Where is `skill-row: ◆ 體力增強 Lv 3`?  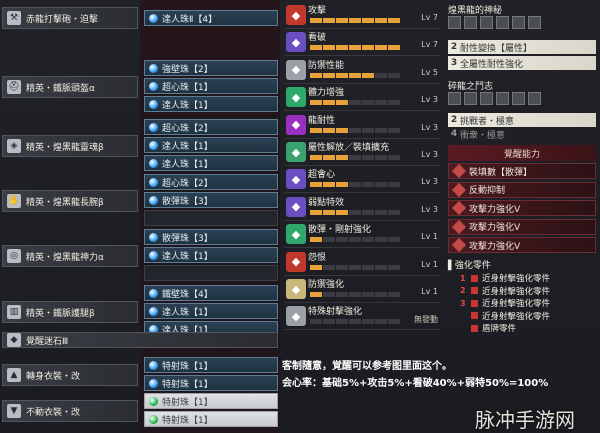
skill-row: ◆ 體力增強 Lv 3 is located at coordinates (362, 98).